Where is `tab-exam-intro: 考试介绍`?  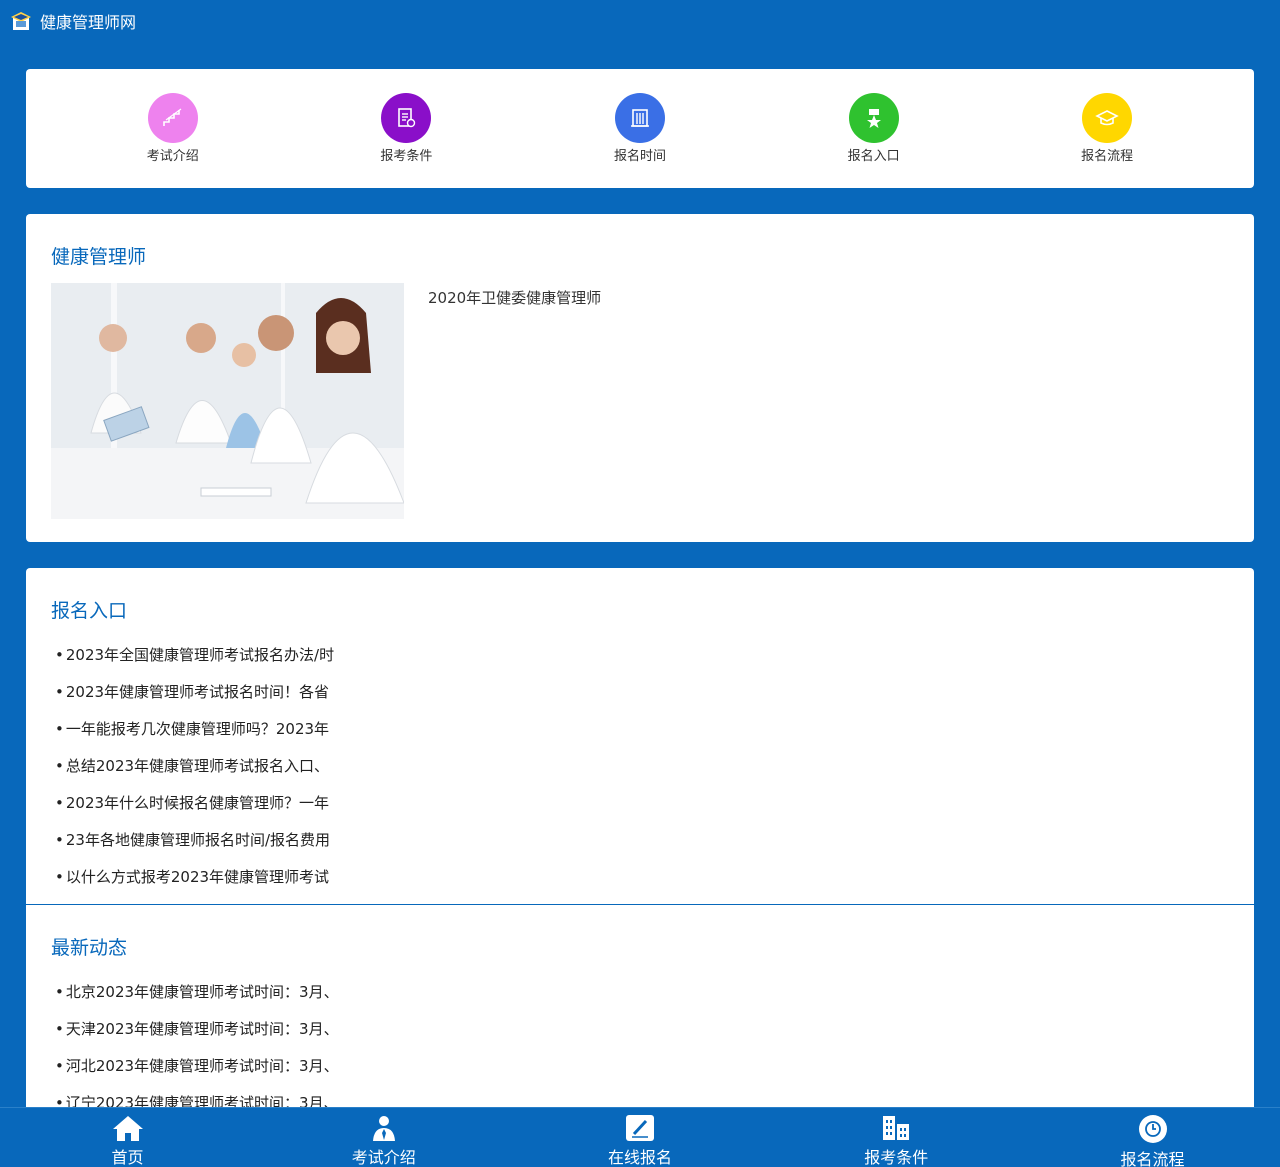 tab-exam-intro: 考试介绍 is located at coordinates (383, 1137).